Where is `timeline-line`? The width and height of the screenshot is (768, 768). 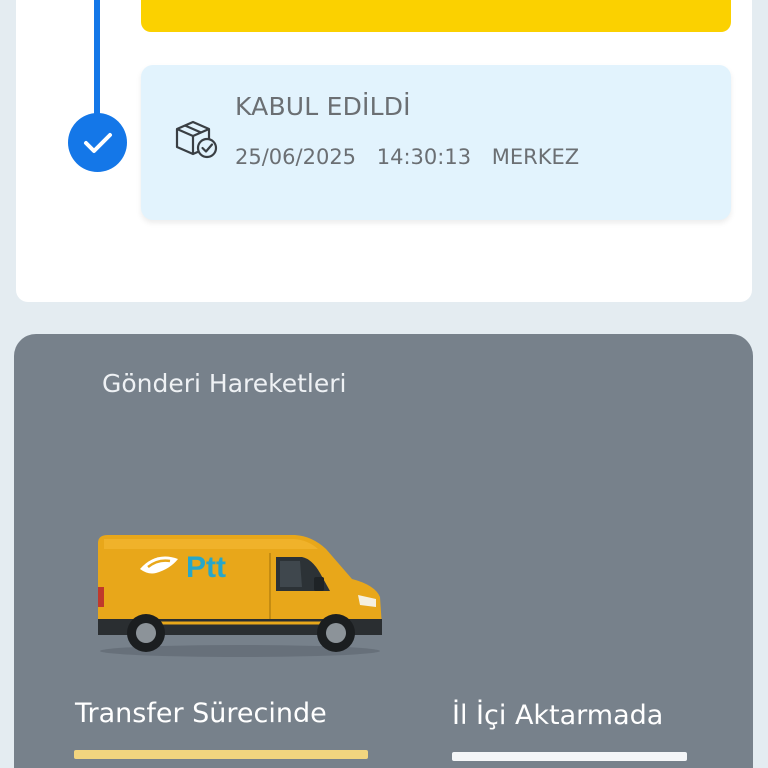 timeline-line is located at coordinates (97, 60).